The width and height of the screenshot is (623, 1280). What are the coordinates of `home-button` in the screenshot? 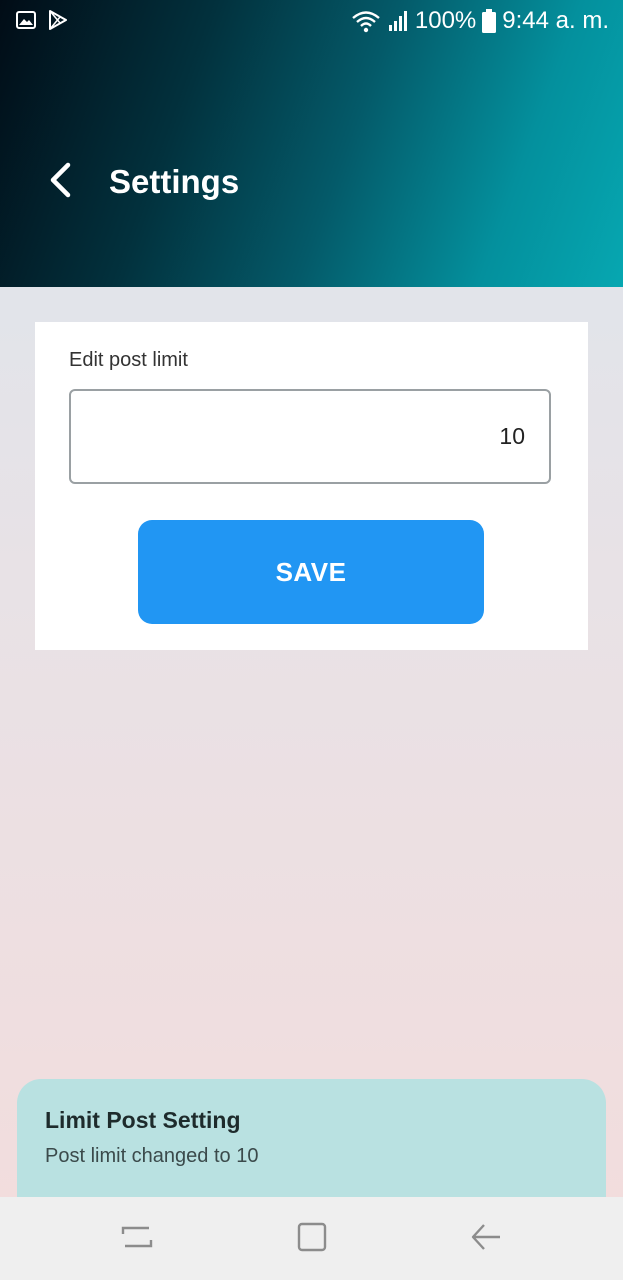 It's located at (312, 1239).